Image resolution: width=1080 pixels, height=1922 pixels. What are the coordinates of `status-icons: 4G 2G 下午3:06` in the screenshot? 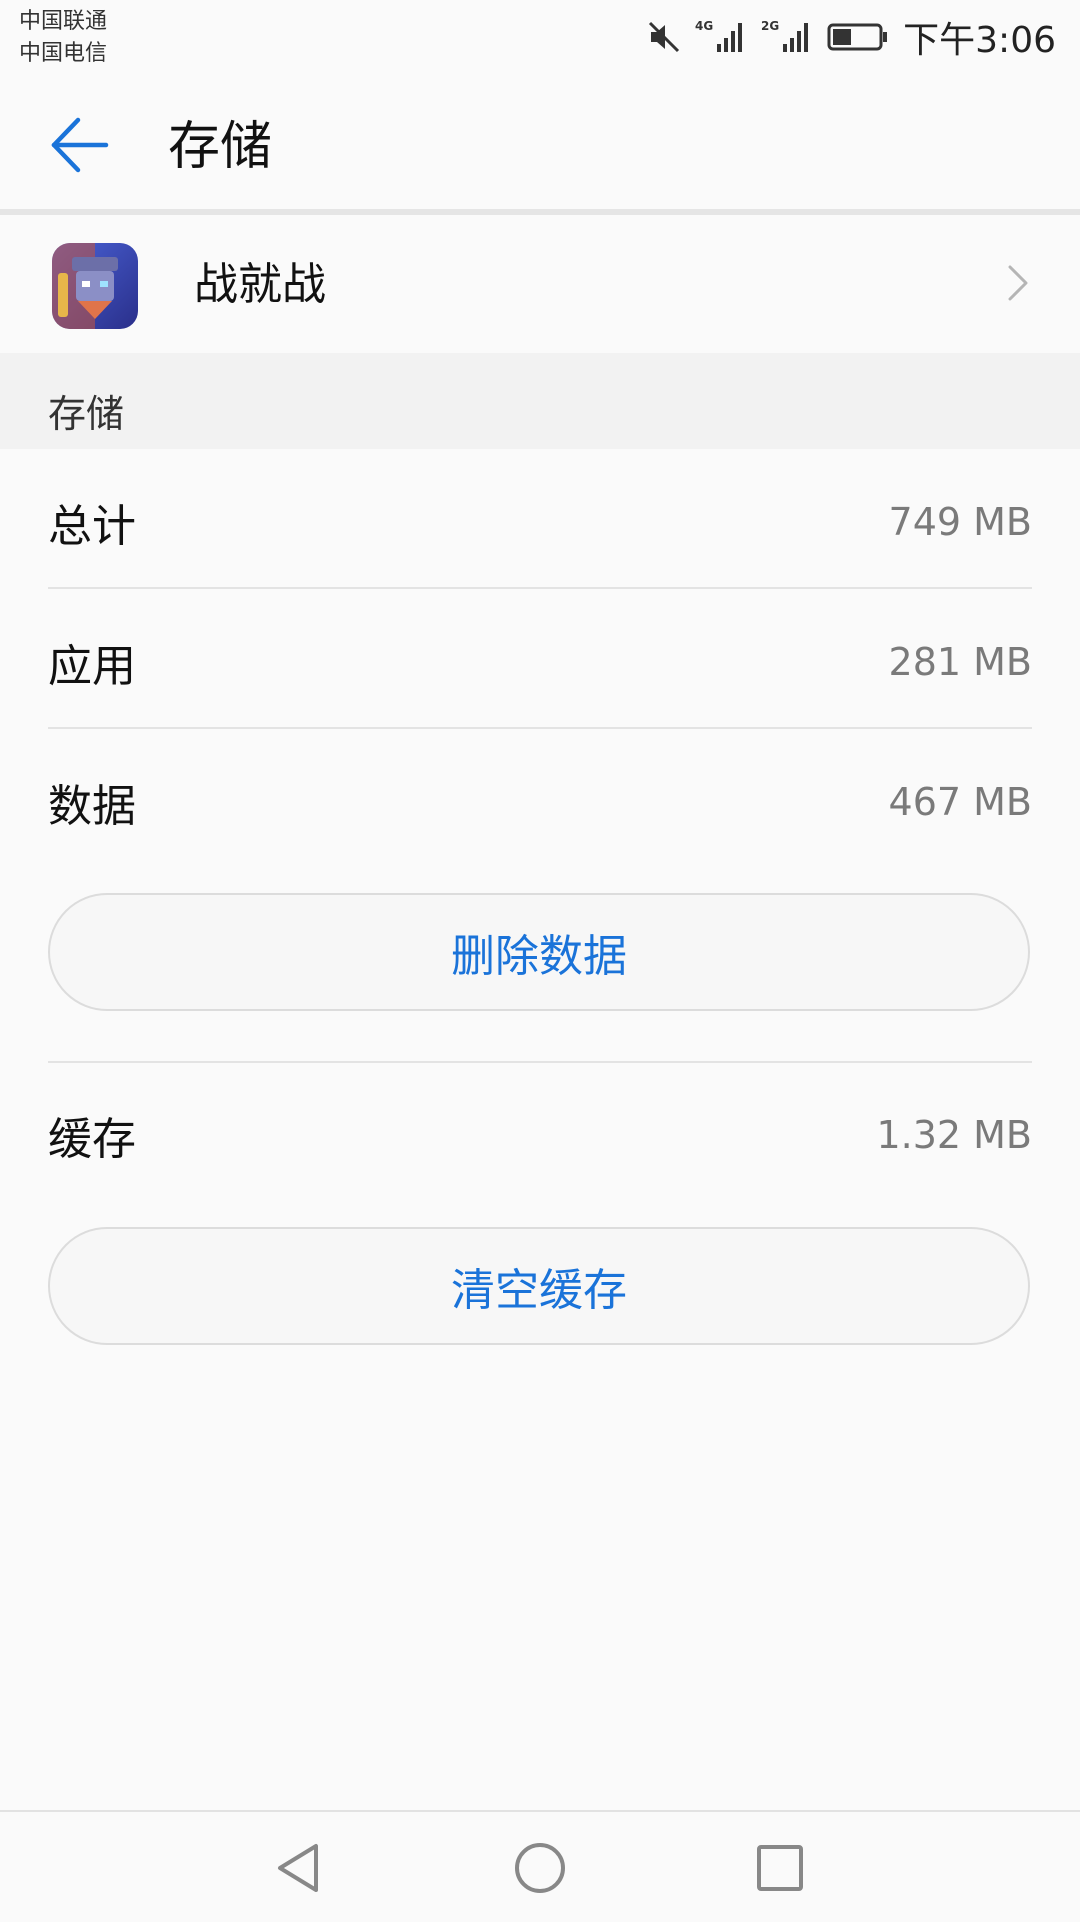 It's located at (851, 37).